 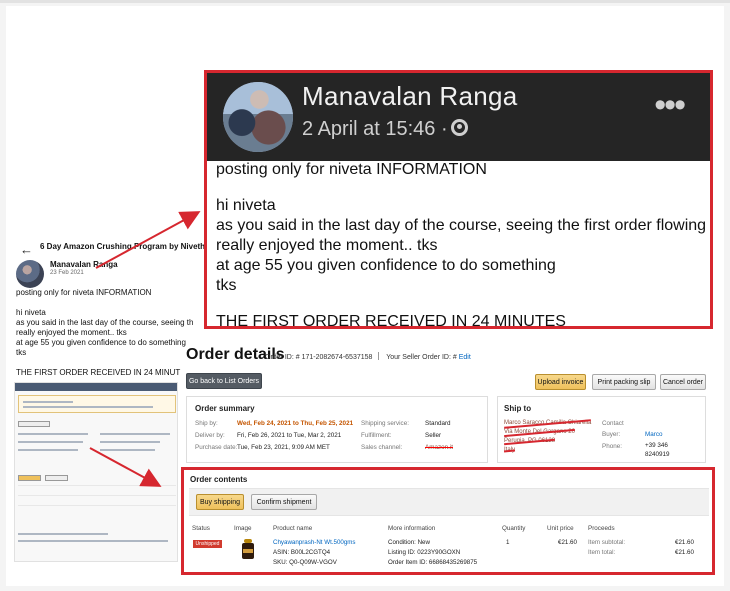 What do you see at coordinates (31, 312) in the screenshot?
I see `left-post-line: hi niveta` at bounding box center [31, 312].